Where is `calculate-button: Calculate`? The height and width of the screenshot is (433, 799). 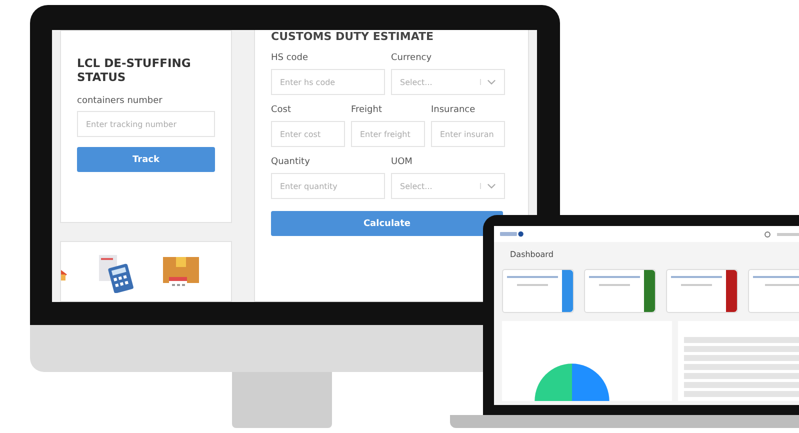 calculate-button: Calculate is located at coordinates (387, 223).